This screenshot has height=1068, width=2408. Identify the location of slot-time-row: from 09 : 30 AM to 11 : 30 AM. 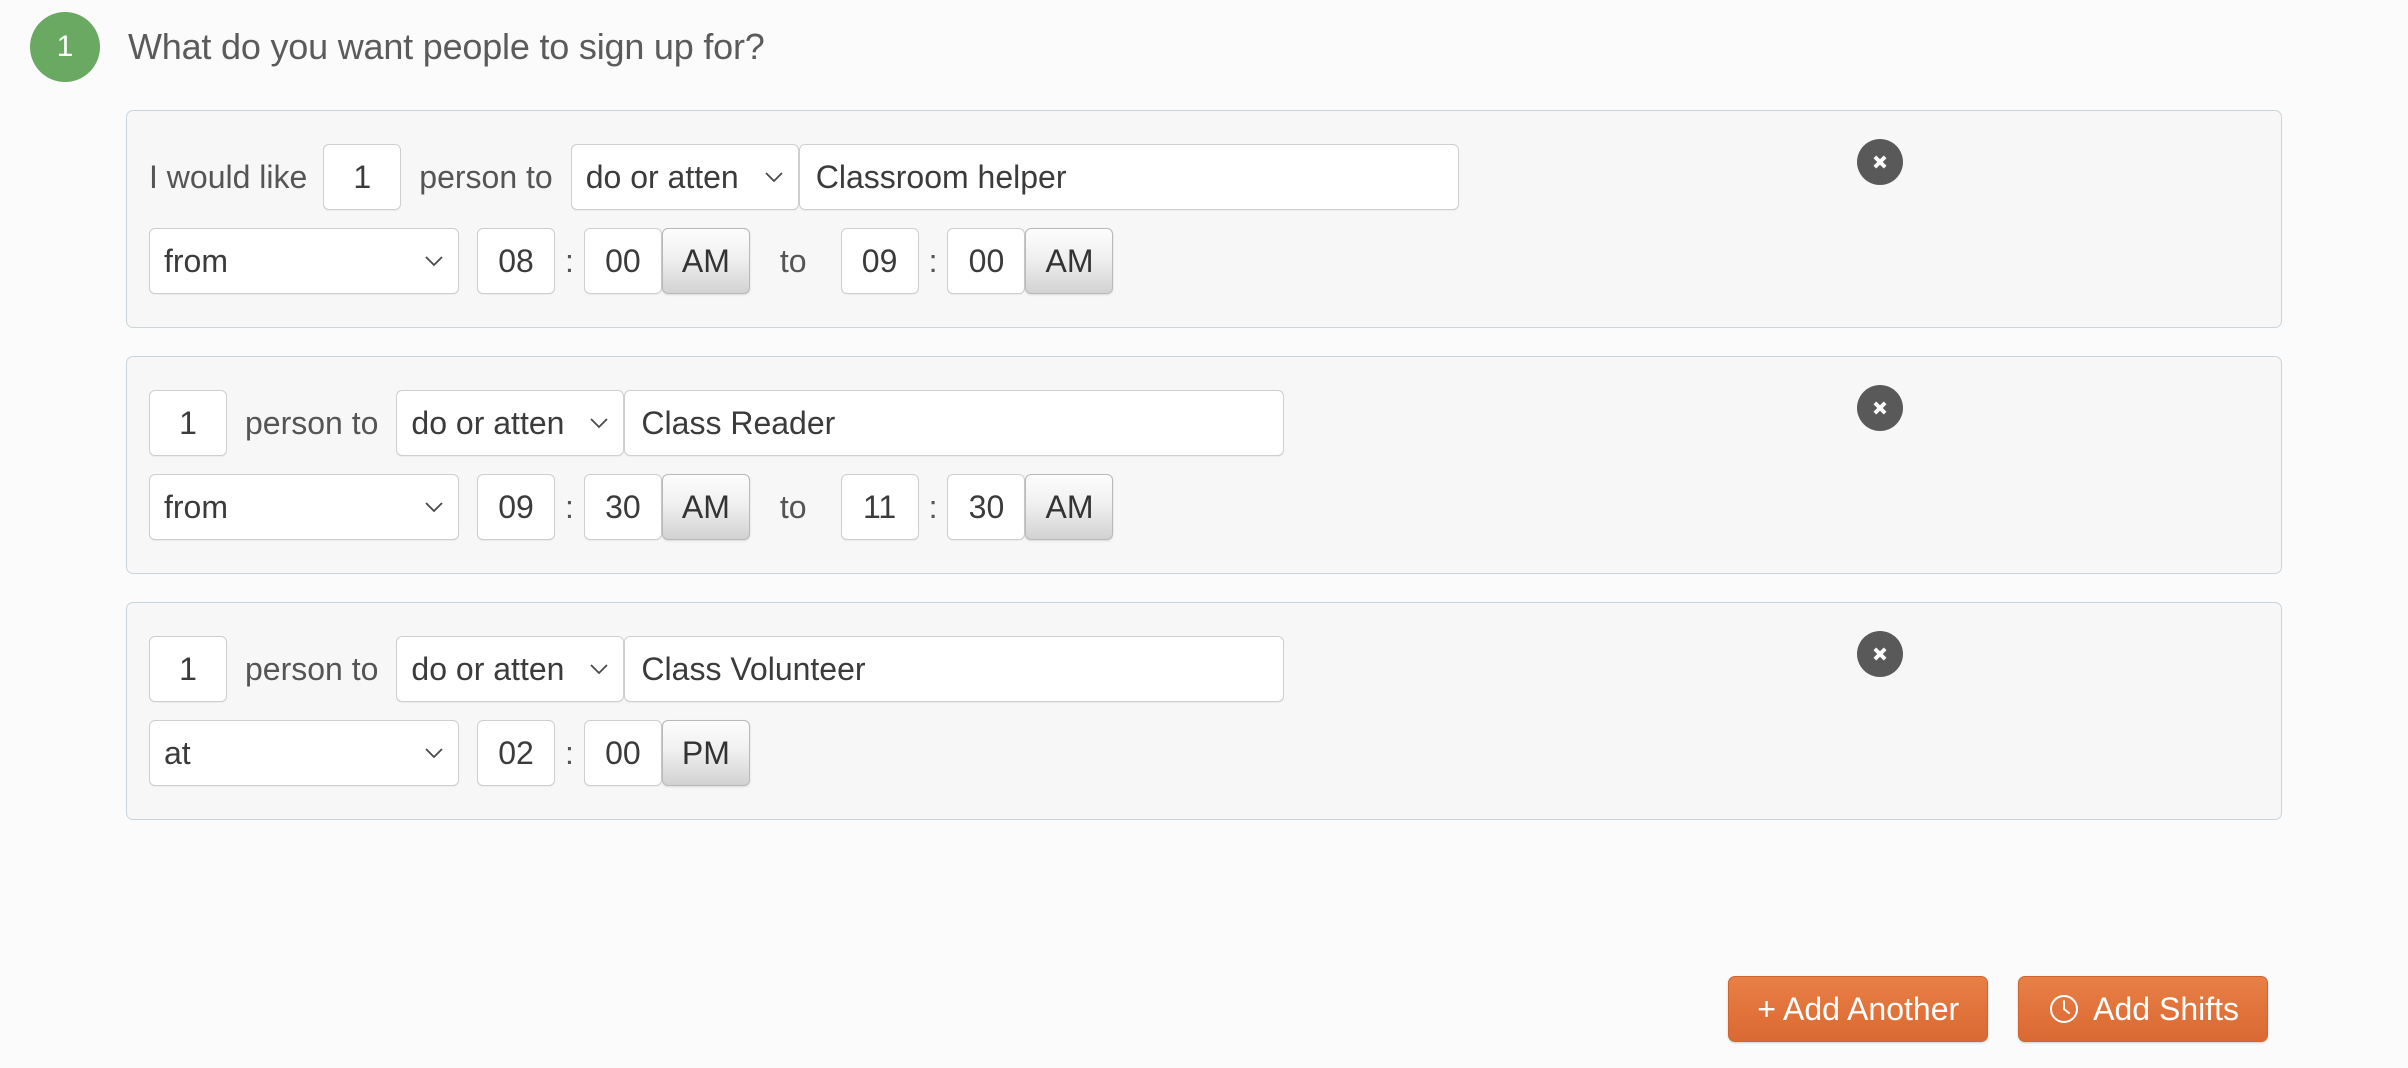
(1204, 507).